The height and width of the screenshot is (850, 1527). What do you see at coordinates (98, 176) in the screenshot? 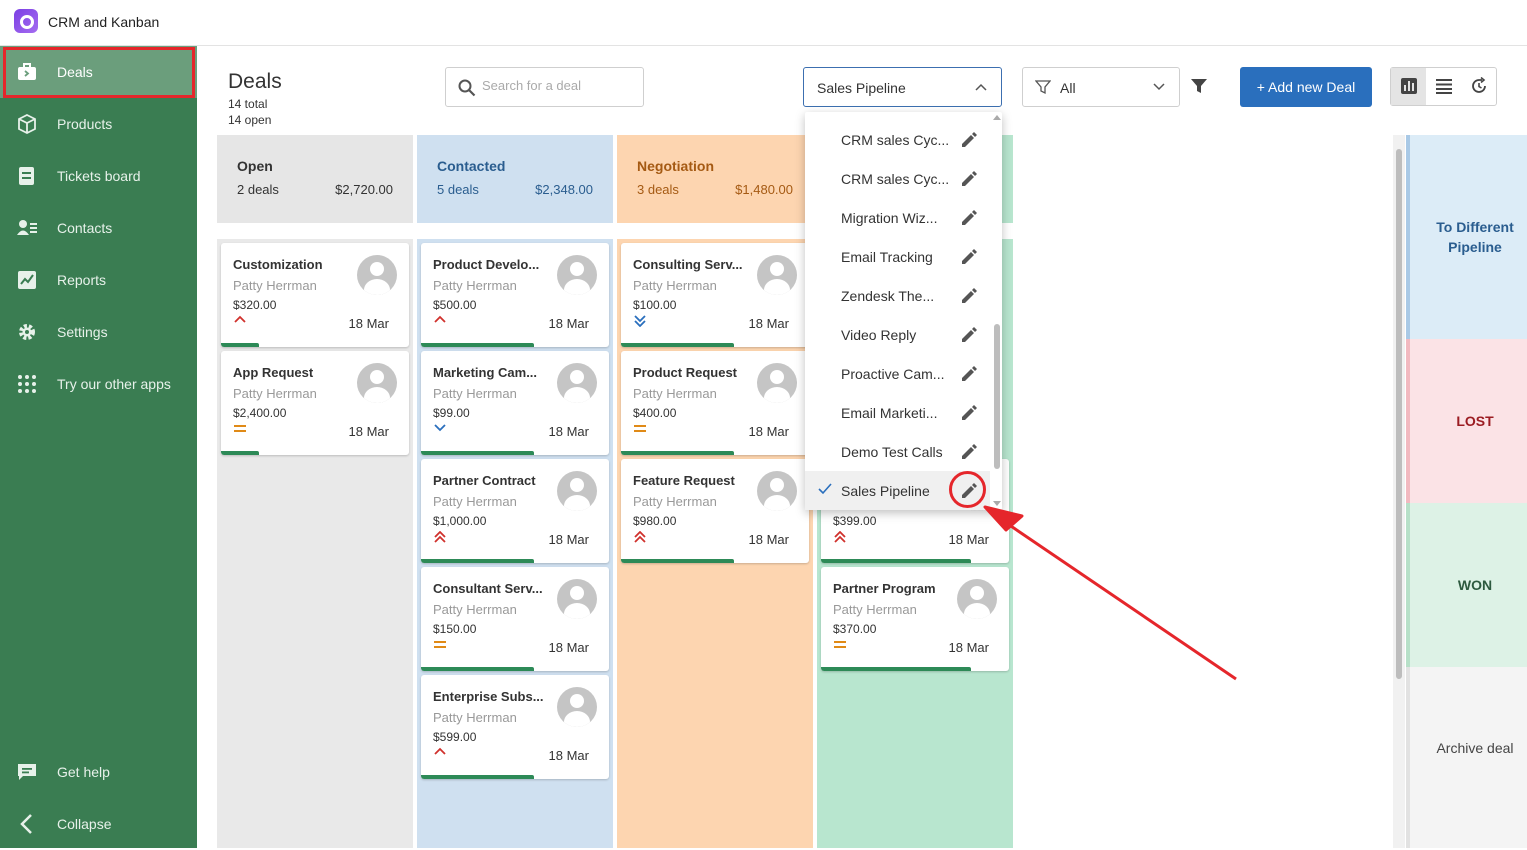
I see `sidebar-item-tickets-board: Tickets board` at bounding box center [98, 176].